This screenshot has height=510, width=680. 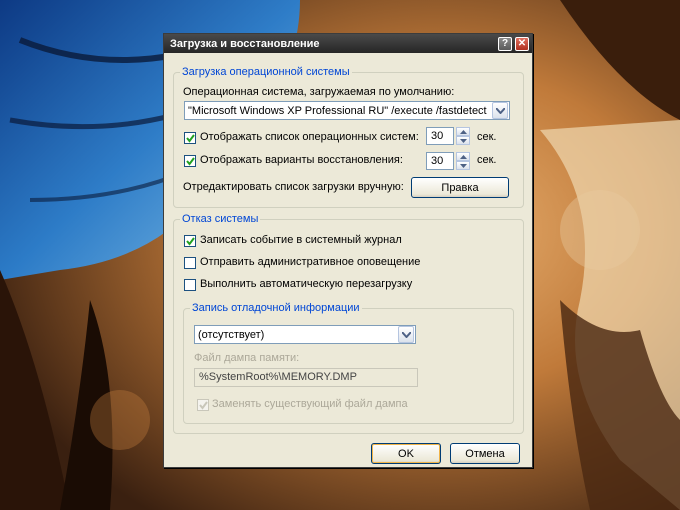 I want to click on system-failure-group-label: Отказ системы, so click(x=220, y=219).